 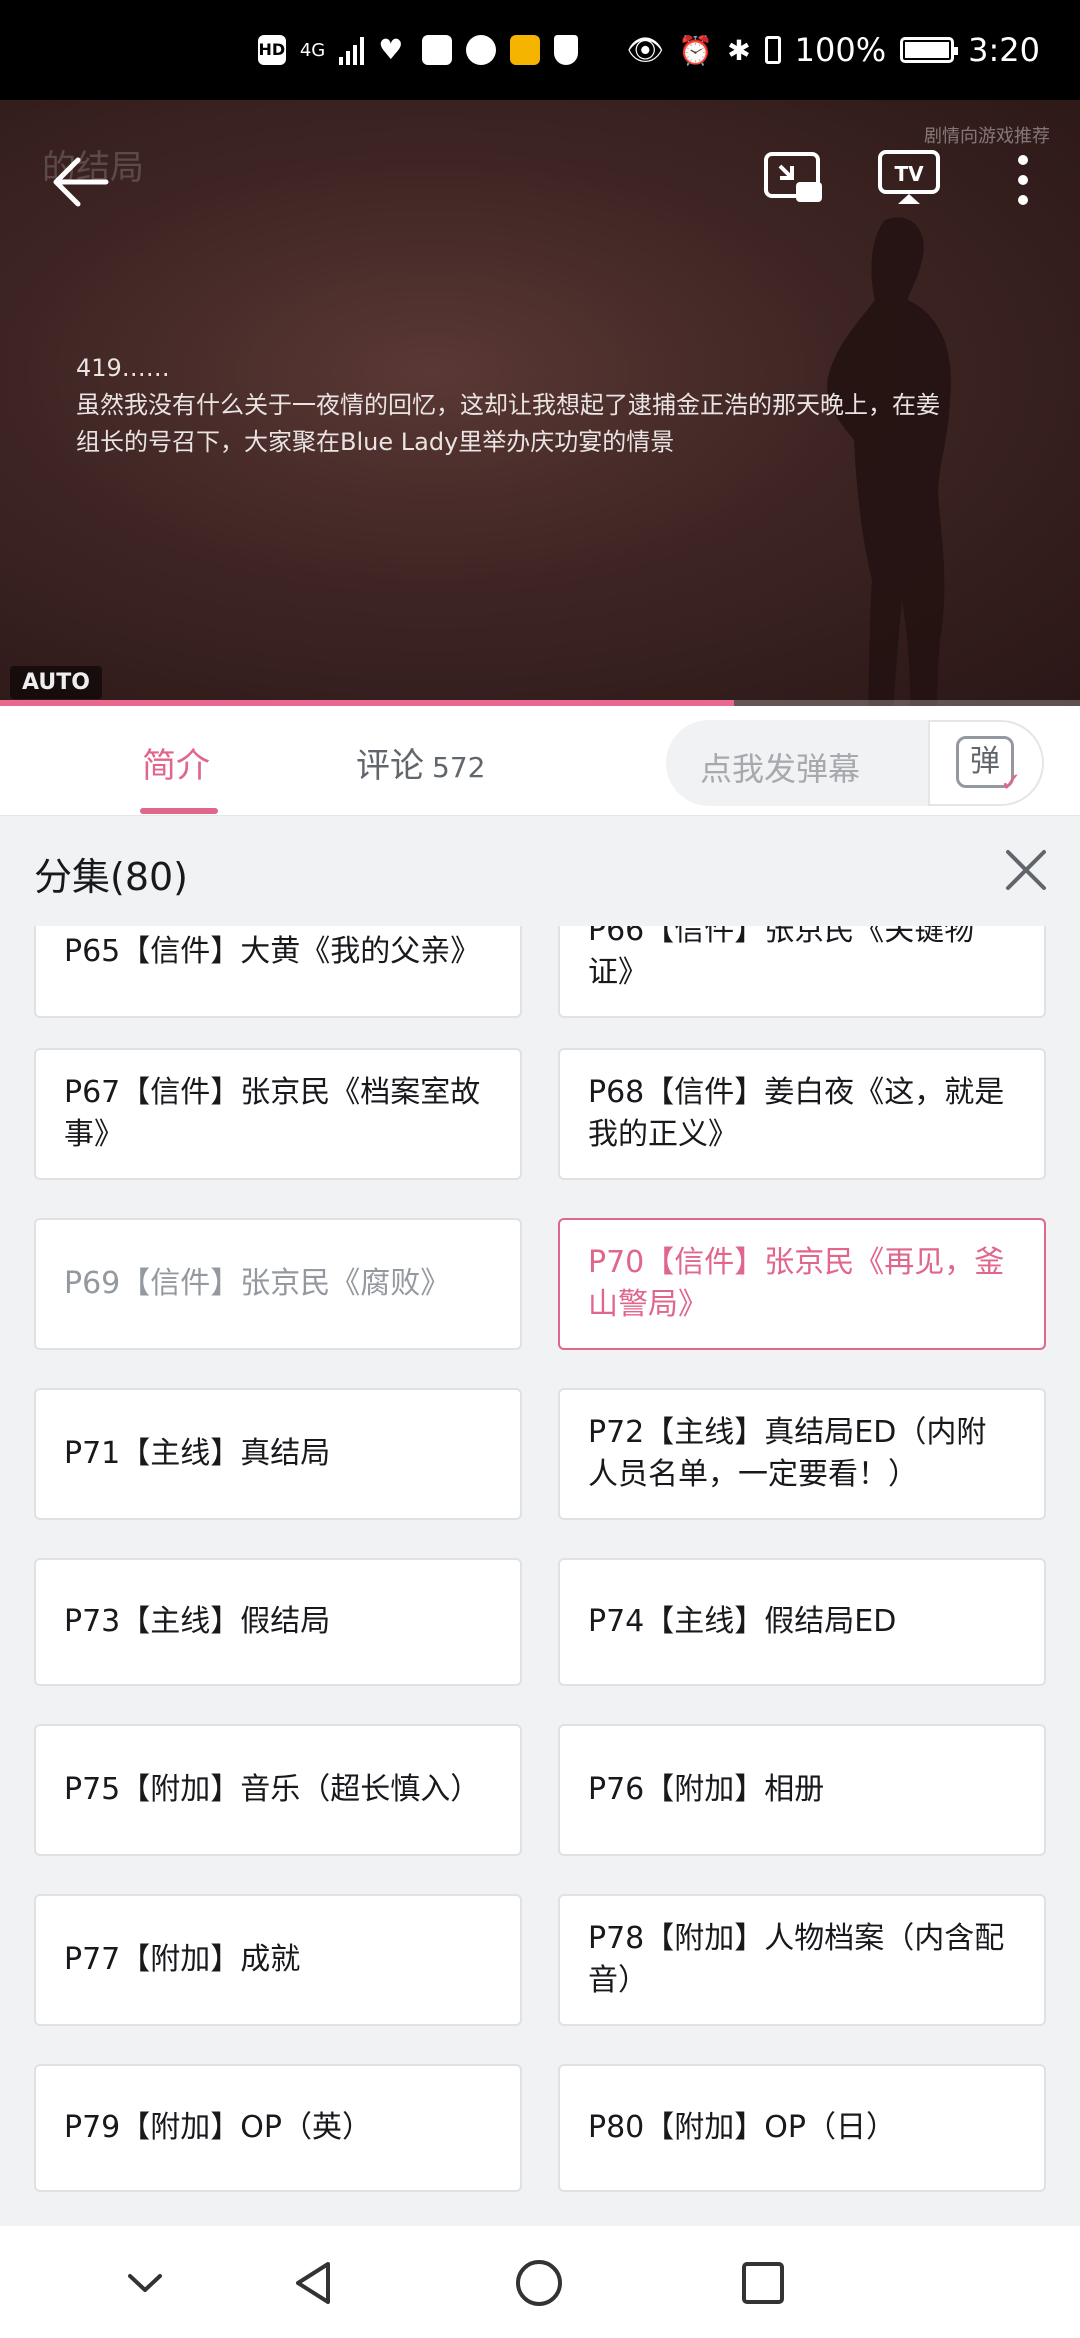 I want to click on eye-icon: 👁, so click(x=645, y=50).